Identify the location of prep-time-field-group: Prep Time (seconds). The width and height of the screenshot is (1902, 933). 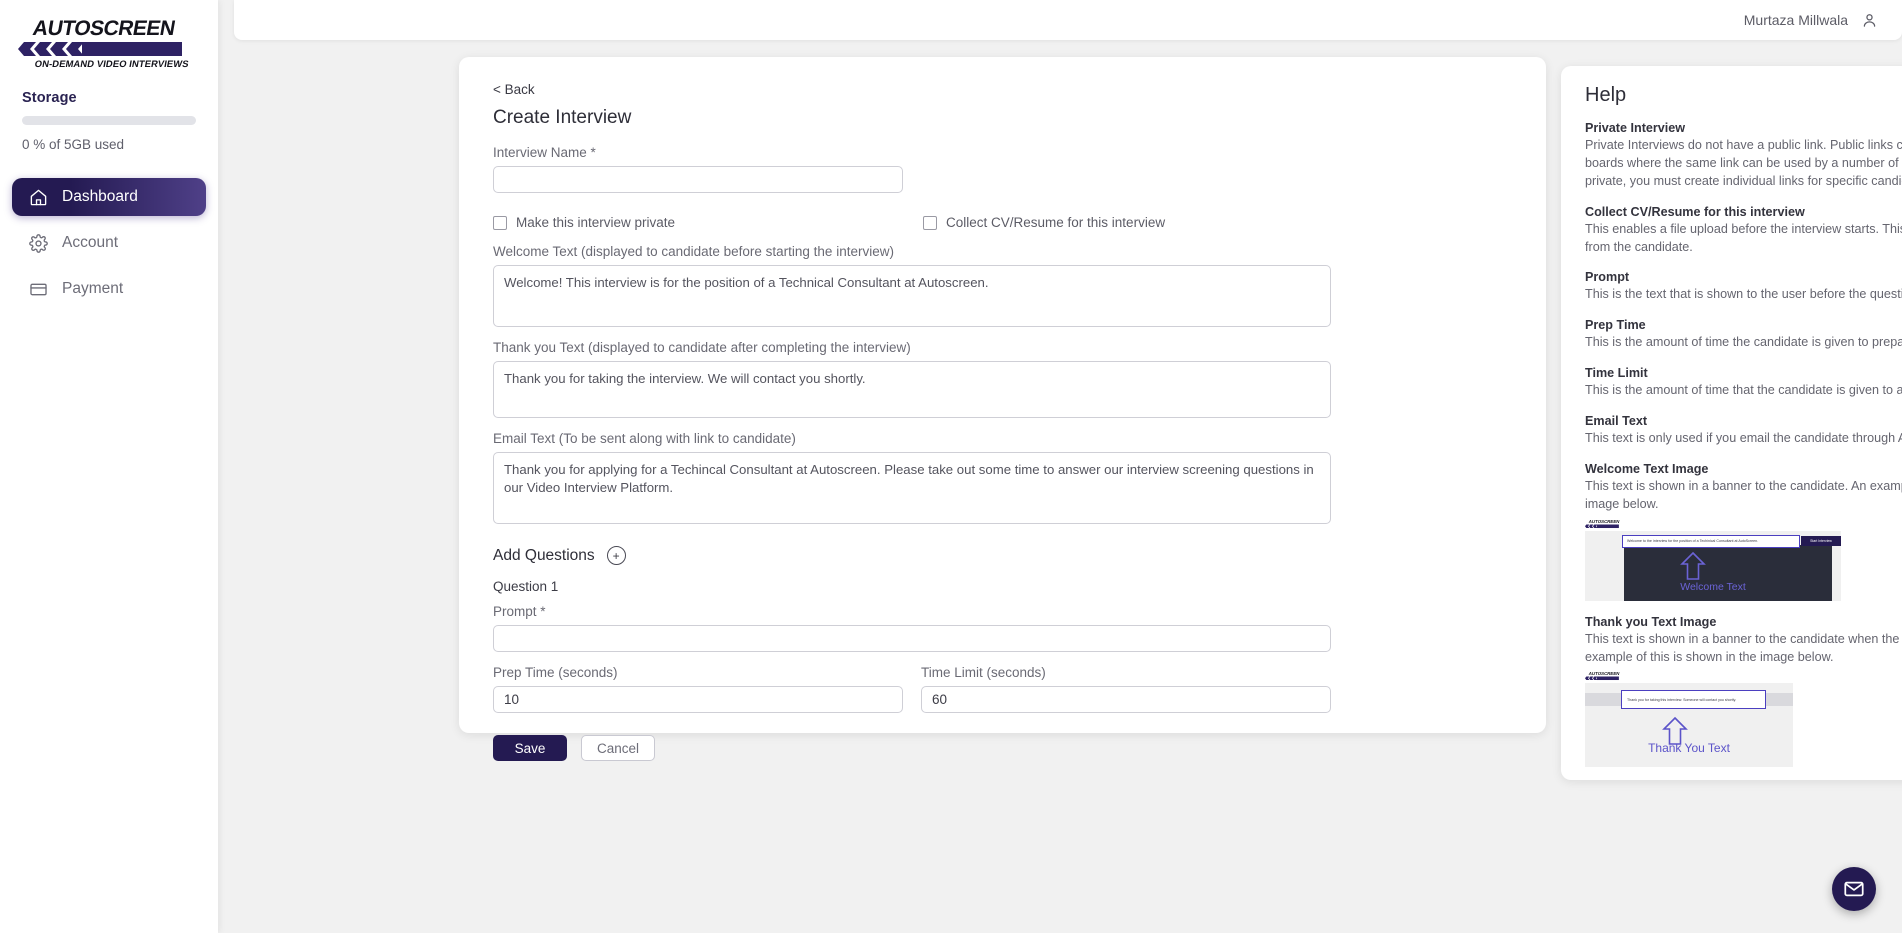
(698, 689).